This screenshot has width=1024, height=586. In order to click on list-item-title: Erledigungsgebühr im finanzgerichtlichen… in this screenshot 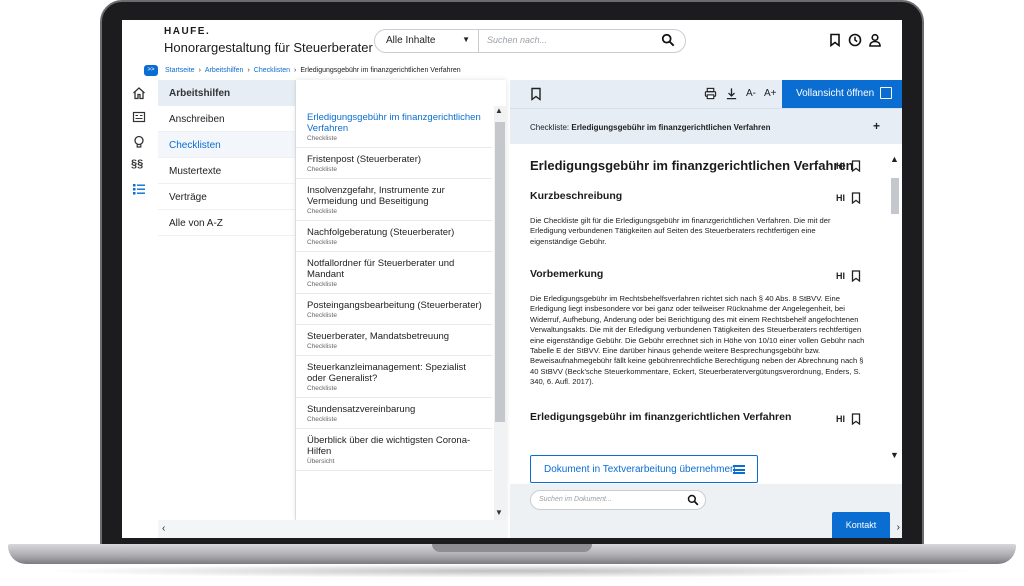, I will do `click(394, 123)`.